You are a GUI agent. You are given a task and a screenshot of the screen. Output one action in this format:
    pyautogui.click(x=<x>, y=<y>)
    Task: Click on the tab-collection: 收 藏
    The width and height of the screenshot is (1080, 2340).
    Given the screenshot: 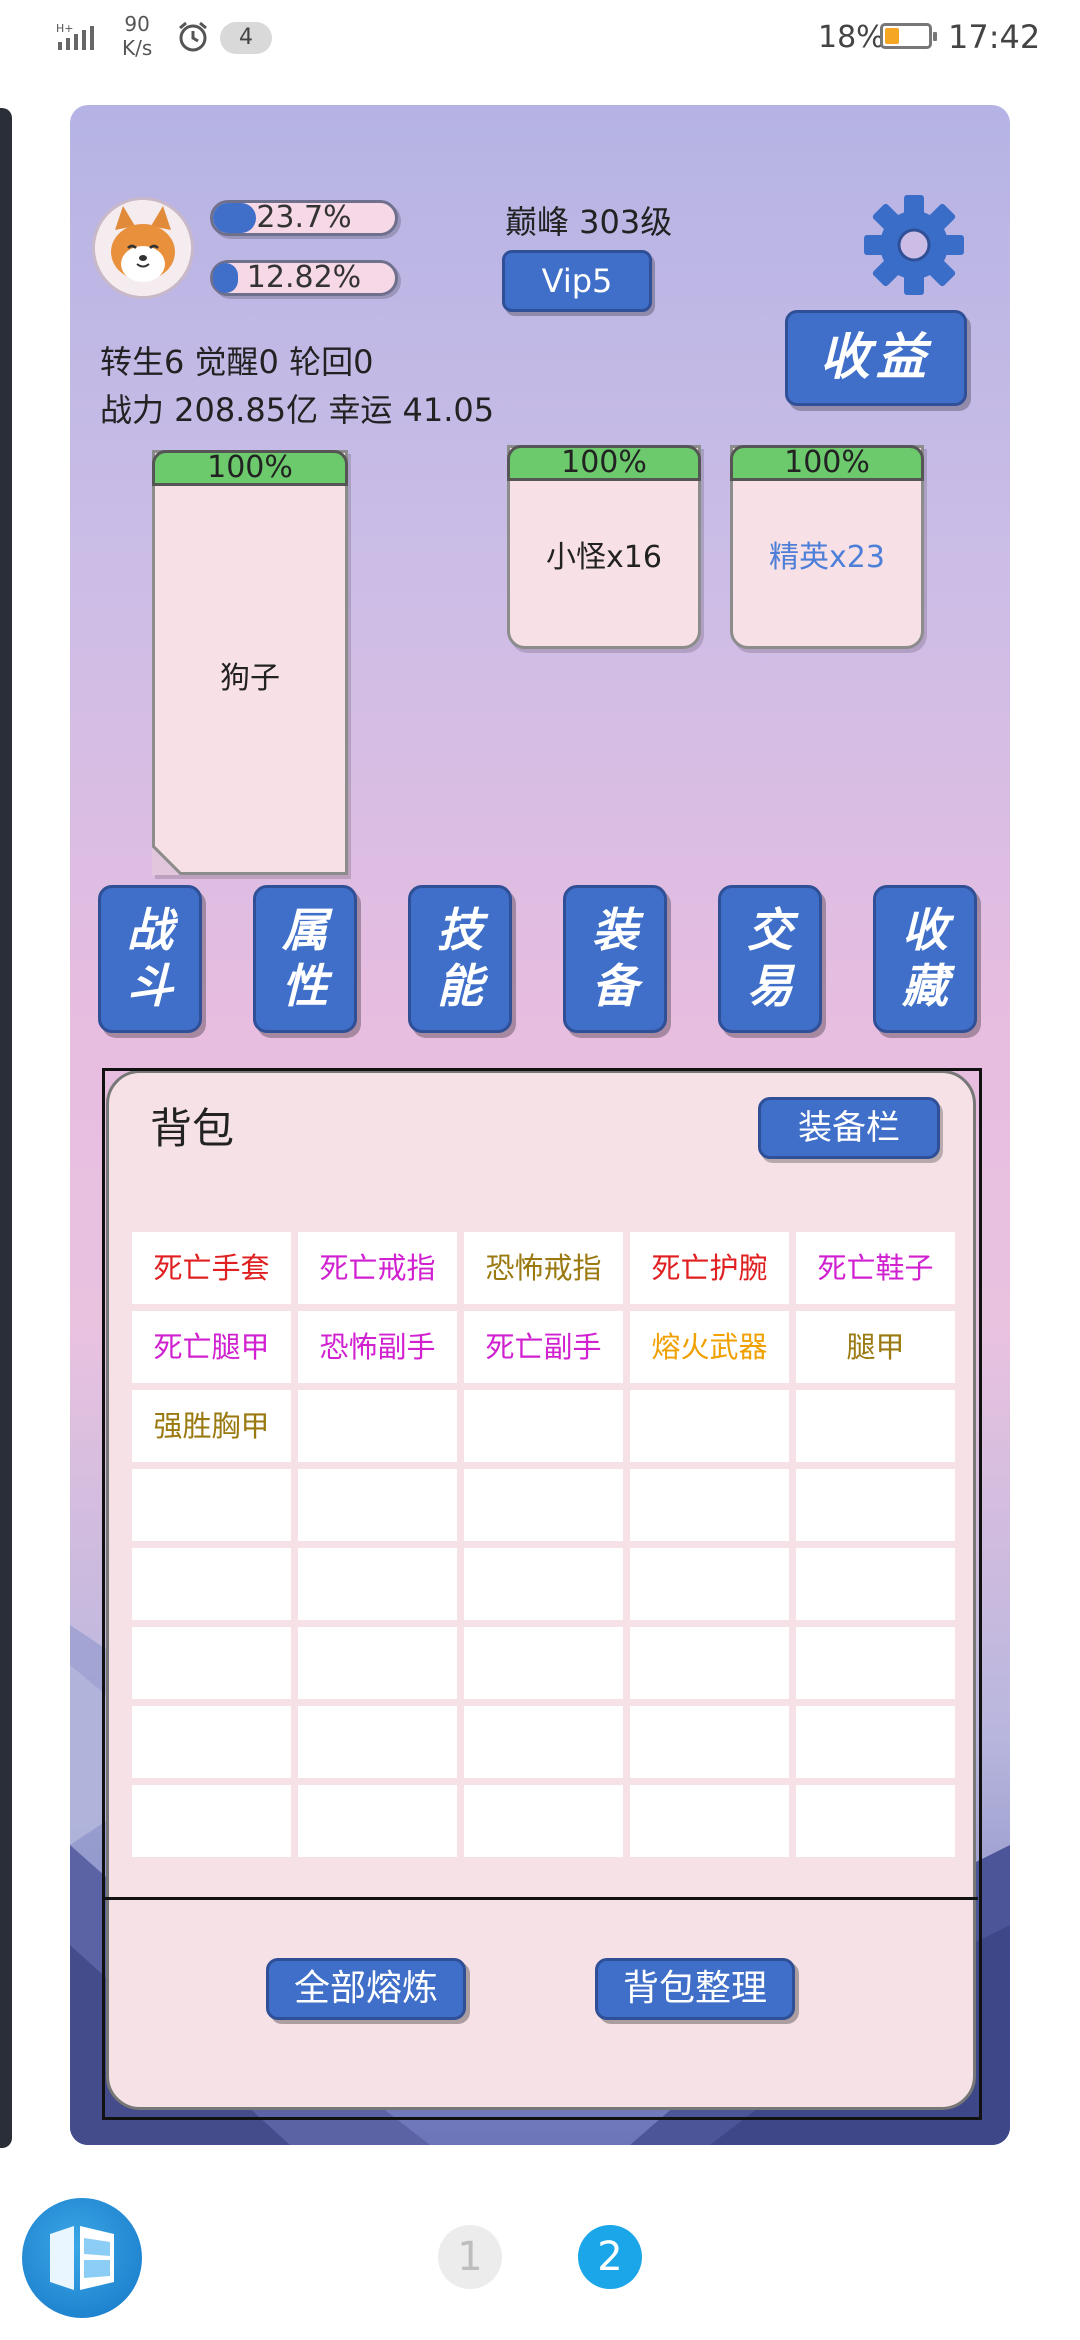 What is the action you would take?
    pyautogui.click(x=925, y=959)
    